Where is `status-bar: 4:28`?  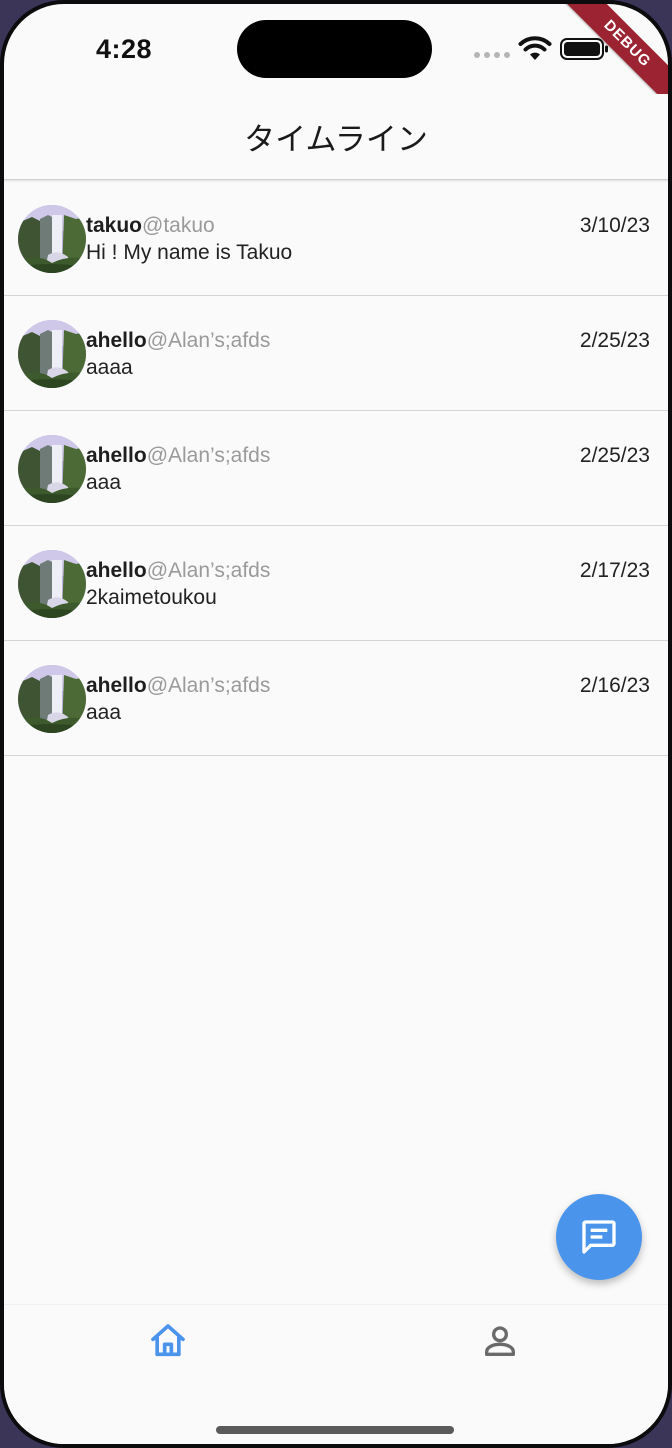
status-bar: 4:28 is located at coordinates (336, 49).